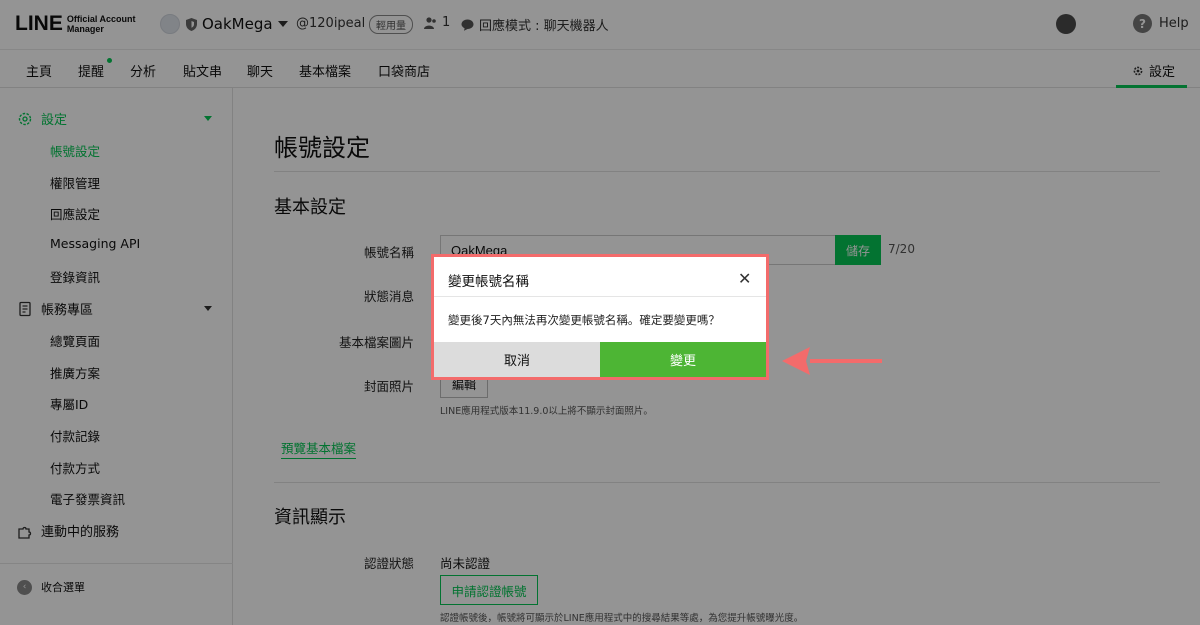 This screenshot has height=625, width=1200. What do you see at coordinates (744, 278) in the screenshot?
I see `close-icon: ✕` at bounding box center [744, 278].